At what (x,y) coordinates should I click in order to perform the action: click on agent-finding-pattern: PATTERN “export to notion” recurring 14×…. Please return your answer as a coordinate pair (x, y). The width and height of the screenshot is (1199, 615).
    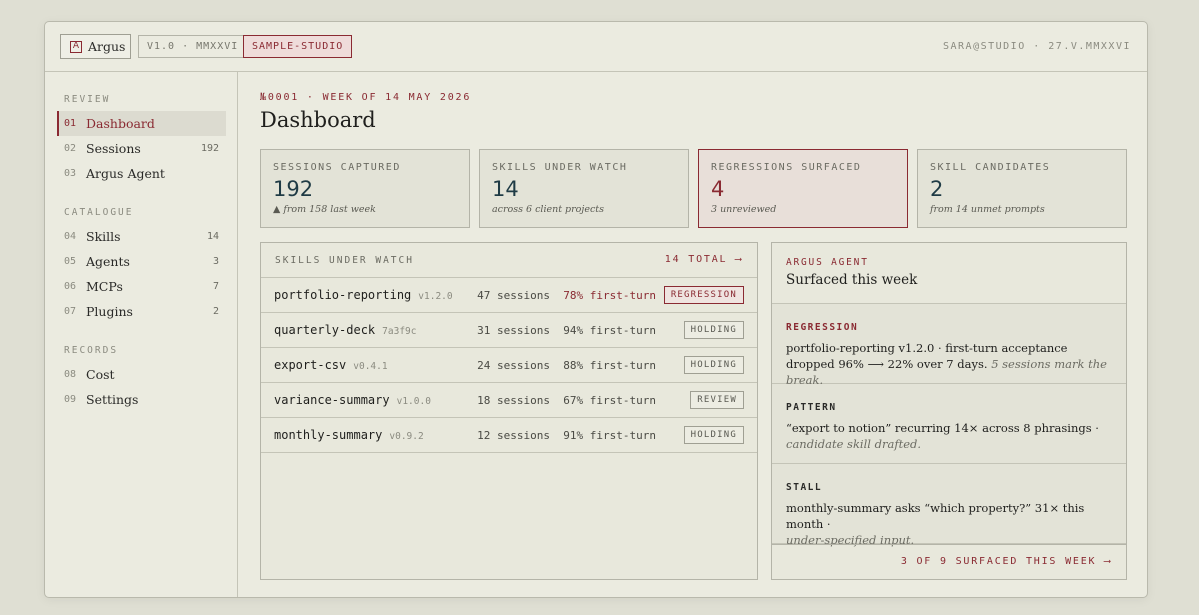
    Looking at the image, I should click on (949, 424).